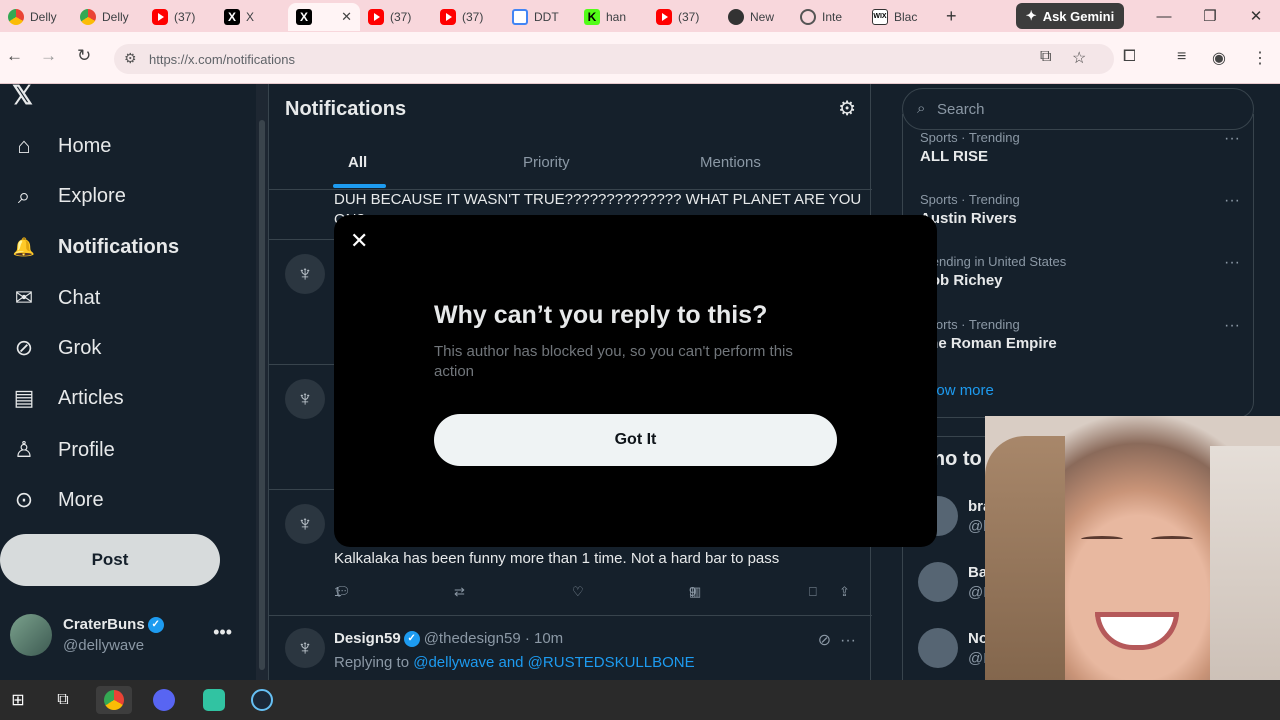 The height and width of the screenshot is (720, 1280). Describe the element at coordinates (828, 17) in the screenshot. I see `browser-tab: Inte` at that location.